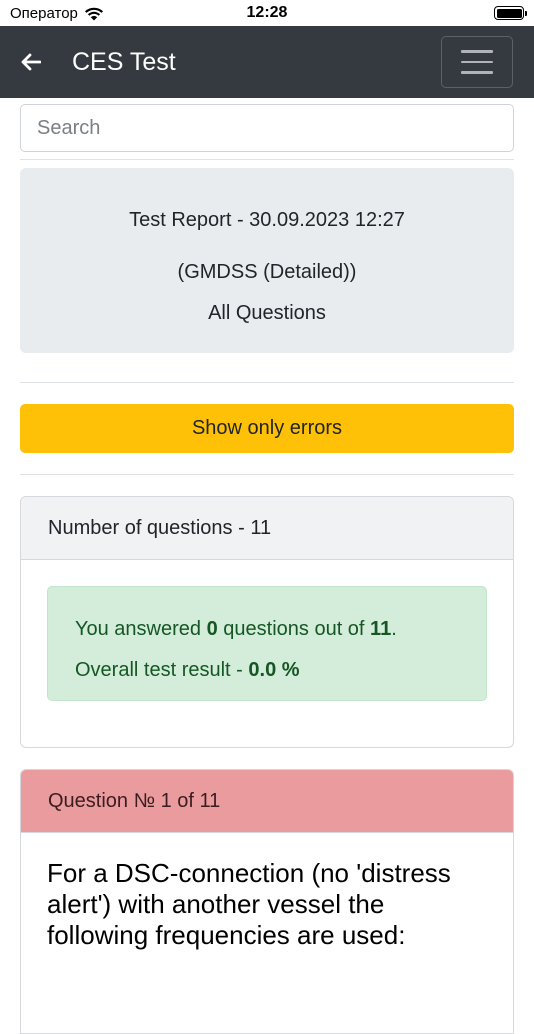 This screenshot has height=1034, width=534. Describe the element at coordinates (267, 528) in the screenshot. I see `summary-header: Number of questions - 11` at that location.